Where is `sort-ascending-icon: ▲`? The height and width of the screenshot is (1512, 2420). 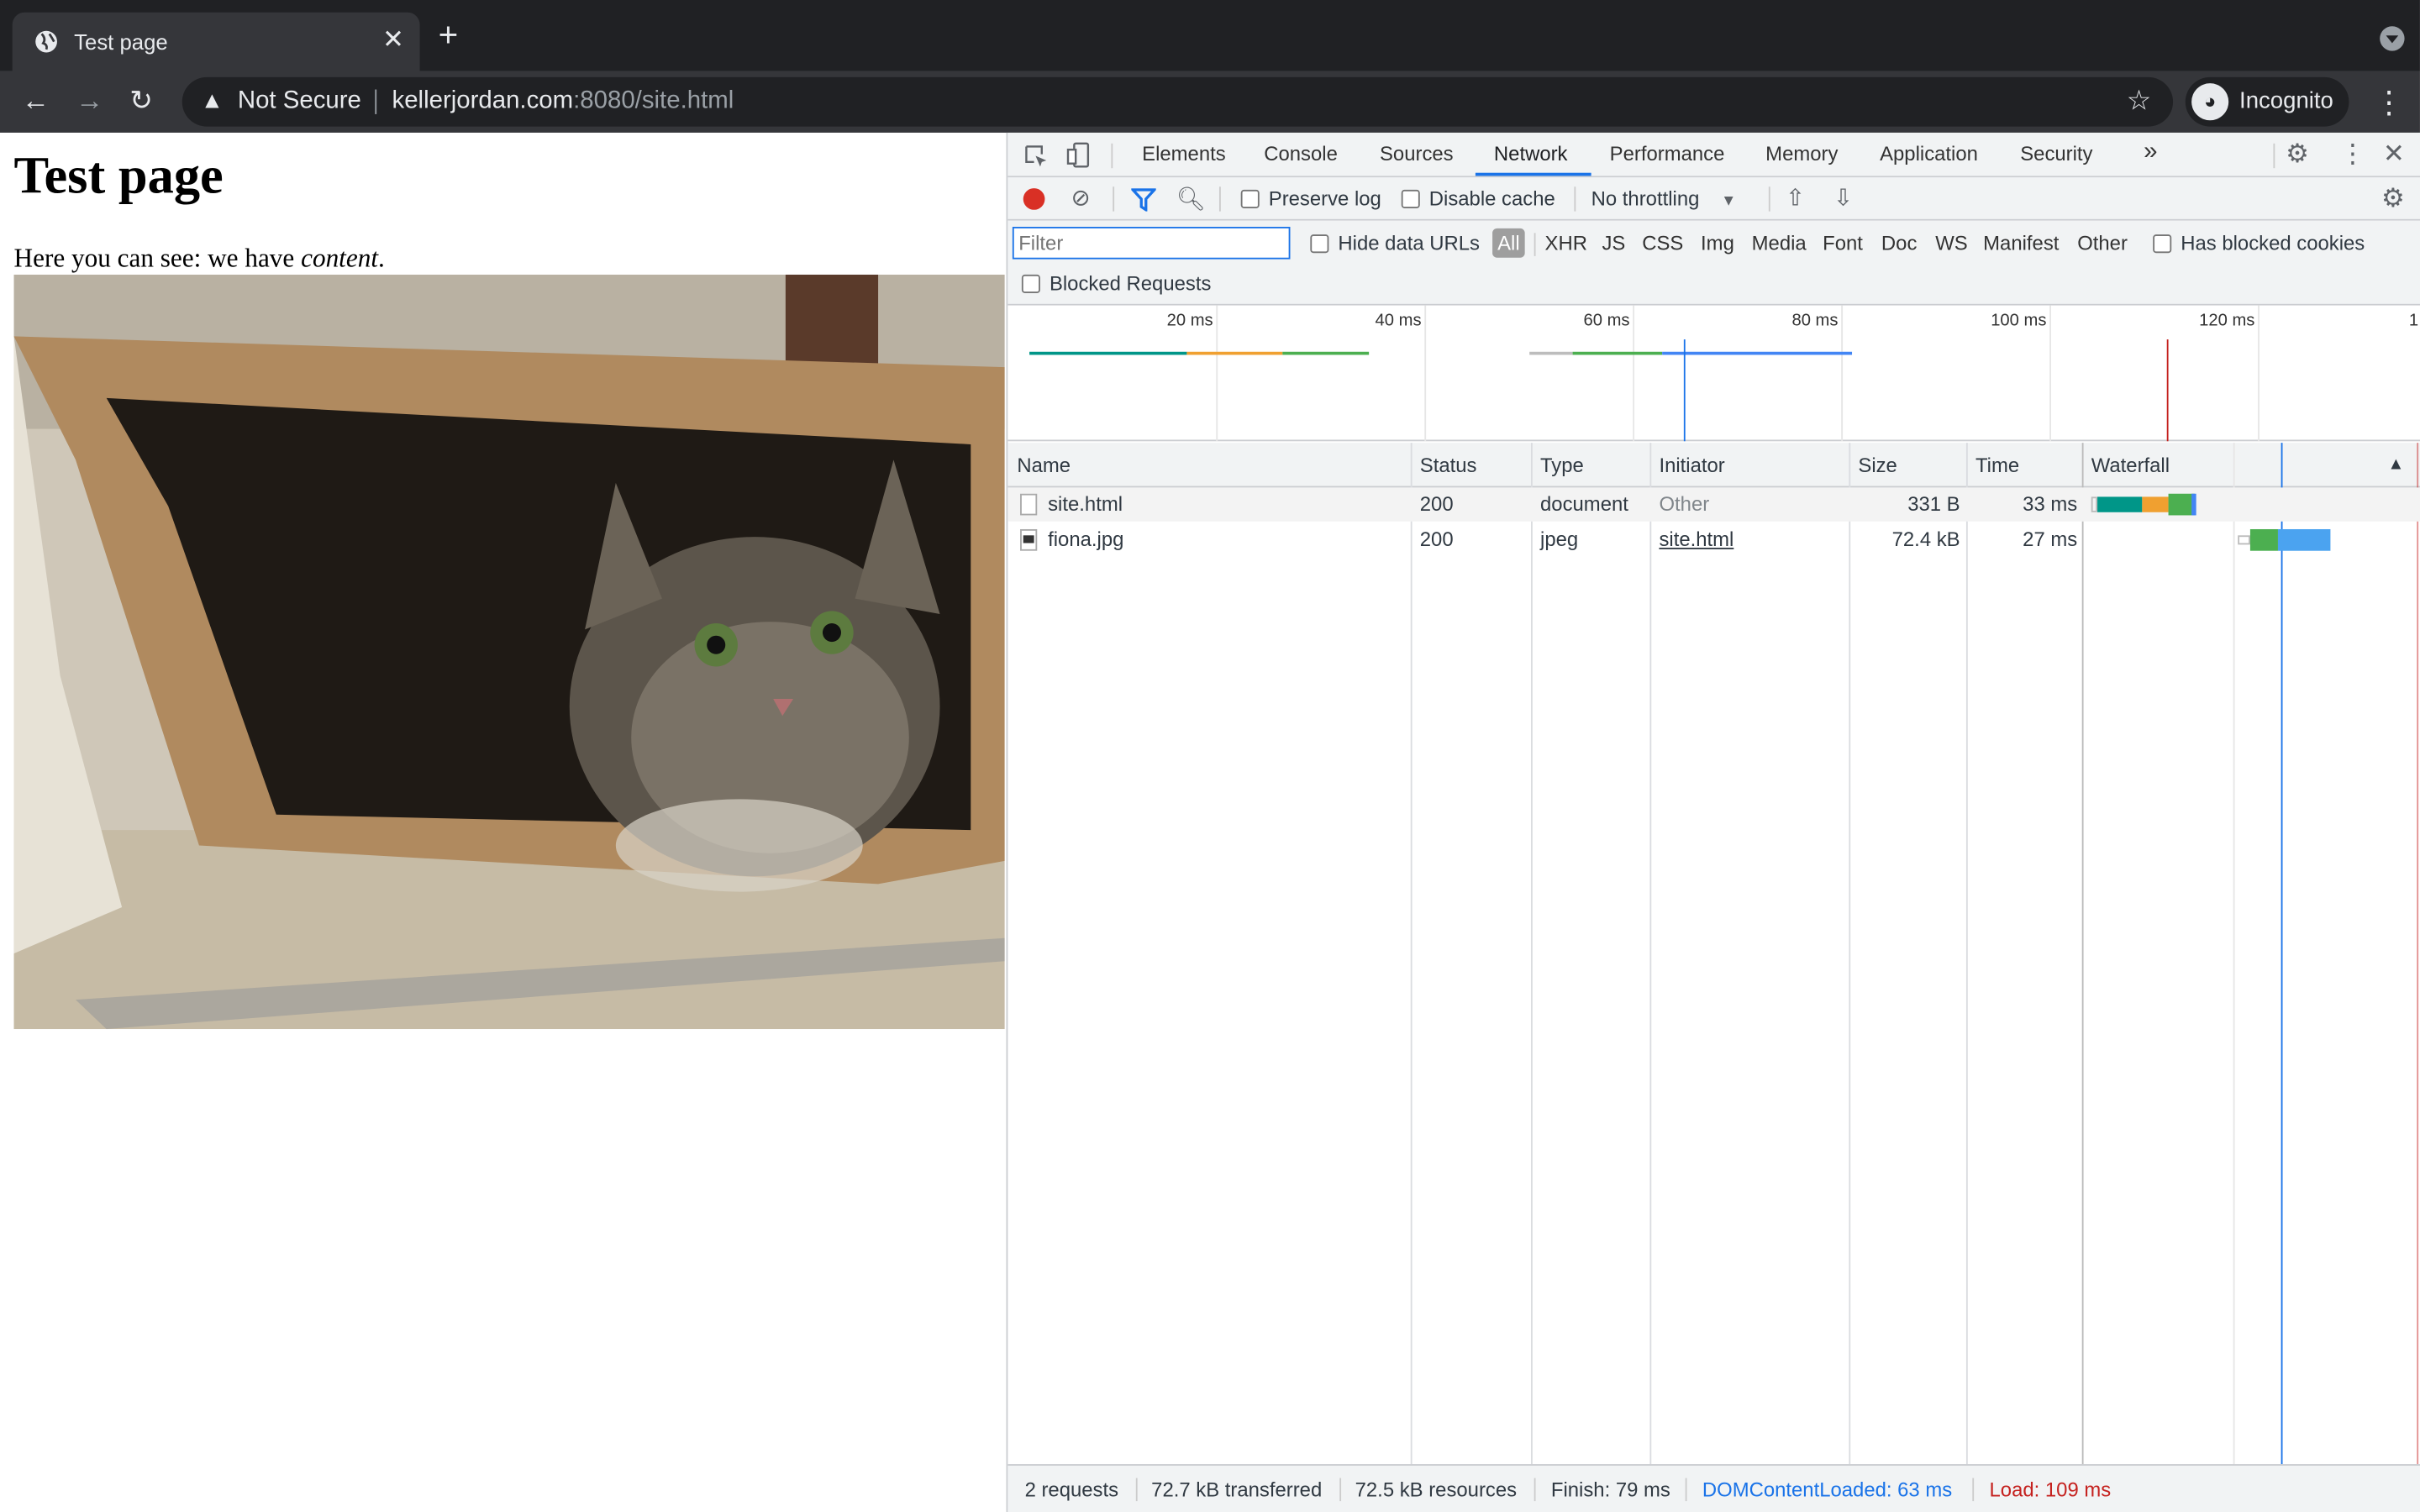
sort-ascending-icon: ▲ is located at coordinates (2395, 464).